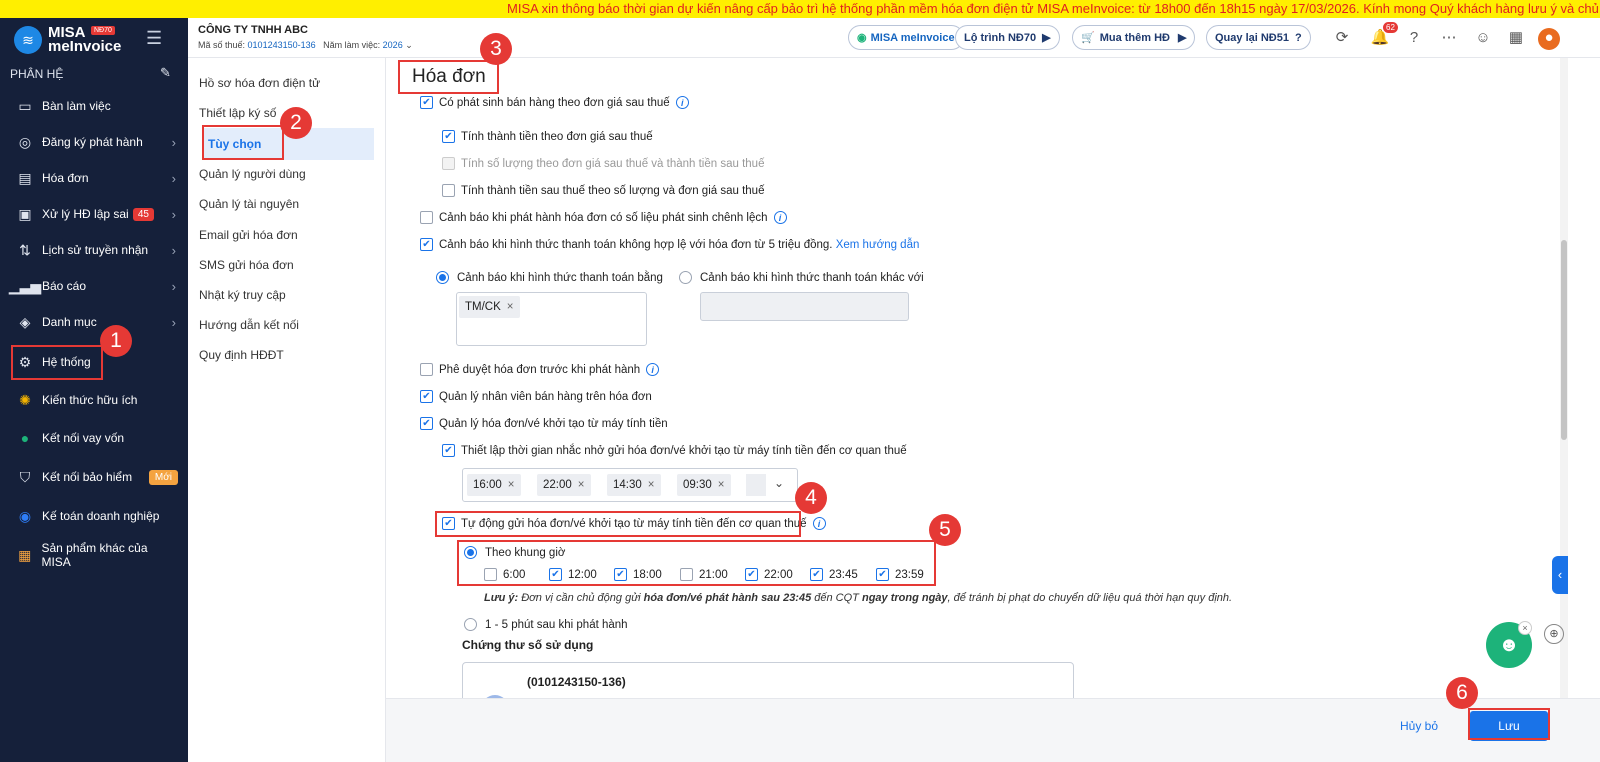  Describe the element at coordinates (241, 355) in the screenshot. I see `submenu-quy-dinh: Quy định HĐĐT` at that location.